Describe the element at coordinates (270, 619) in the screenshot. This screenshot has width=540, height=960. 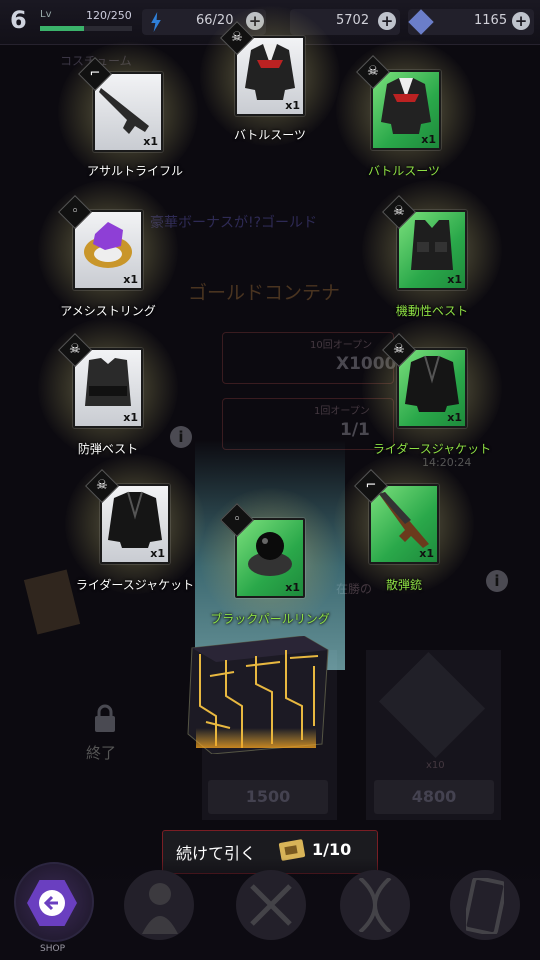
I see `reward-item-label: ブラックパールリング` at that location.